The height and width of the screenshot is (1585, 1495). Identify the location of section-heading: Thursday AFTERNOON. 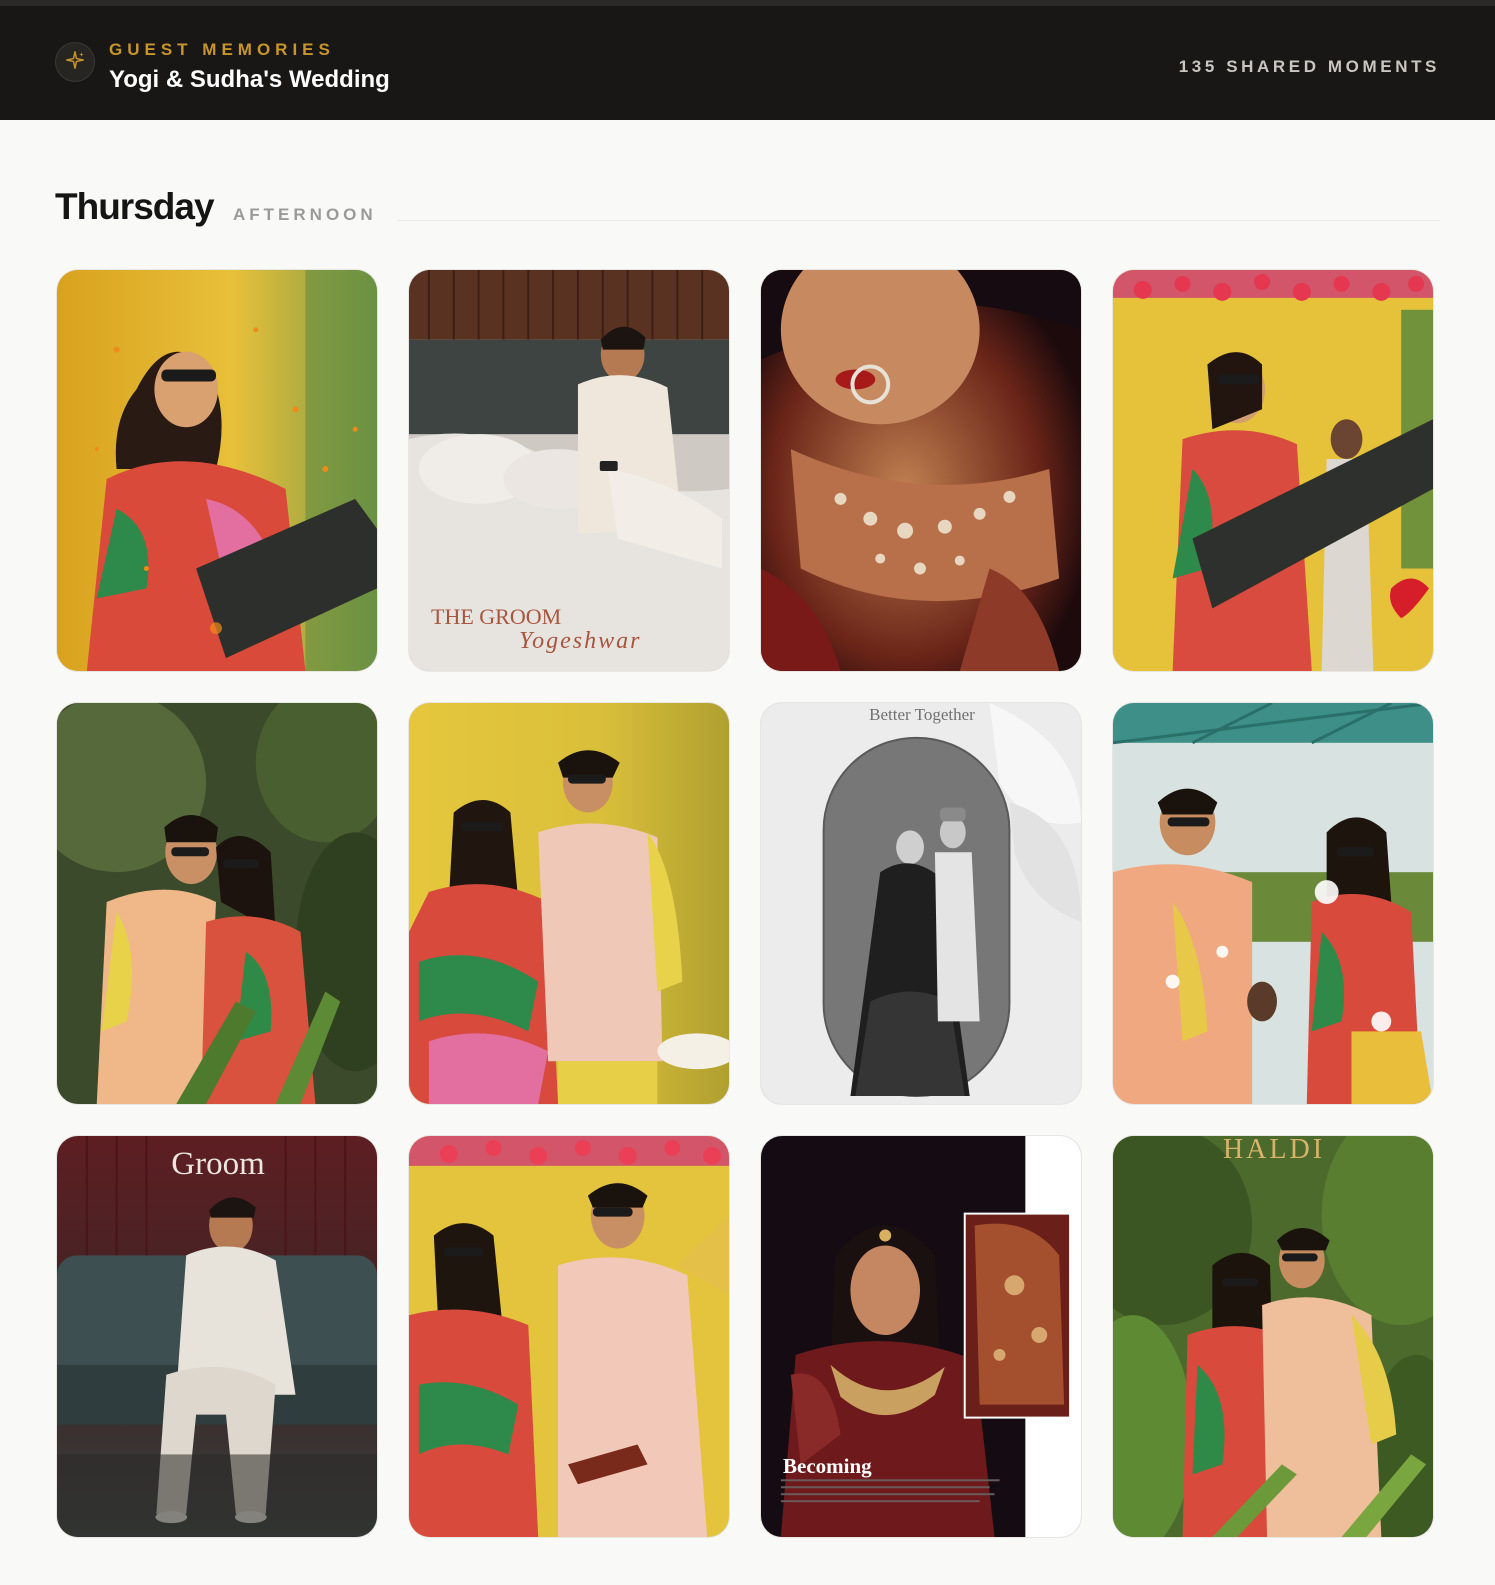
(747, 210).